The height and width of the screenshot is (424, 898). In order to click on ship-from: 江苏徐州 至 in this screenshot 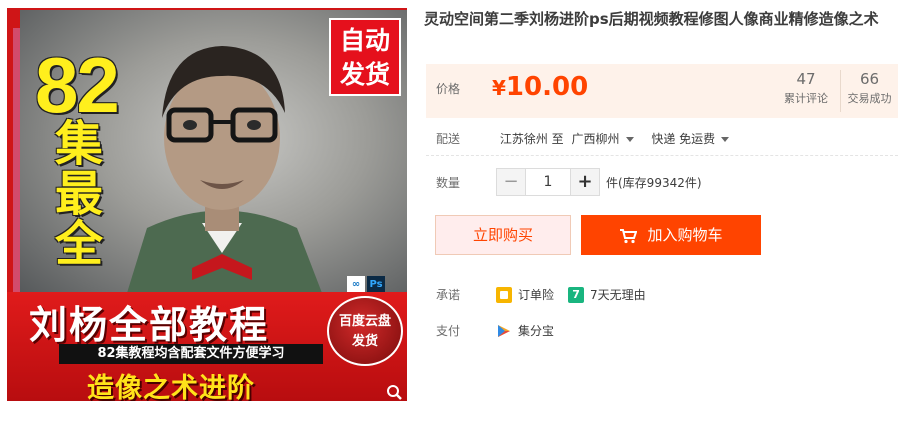, I will do `click(531, 139)`.